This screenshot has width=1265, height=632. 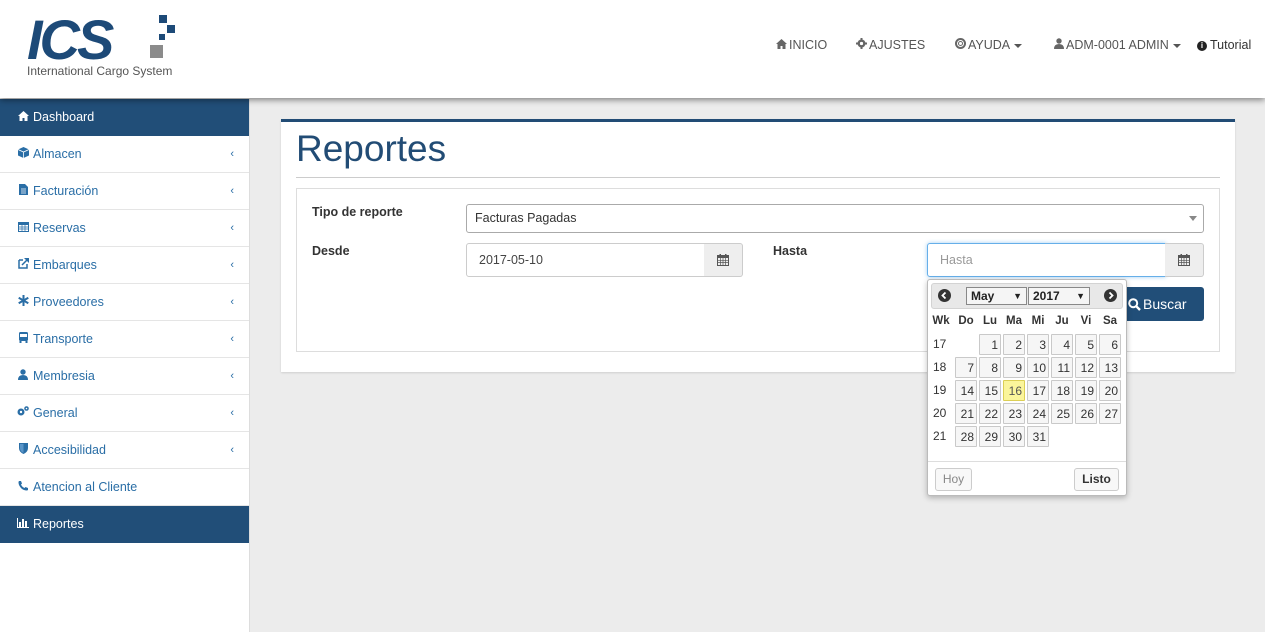 I want to click on calendar-day: 12, so click(x=1086, y=367).